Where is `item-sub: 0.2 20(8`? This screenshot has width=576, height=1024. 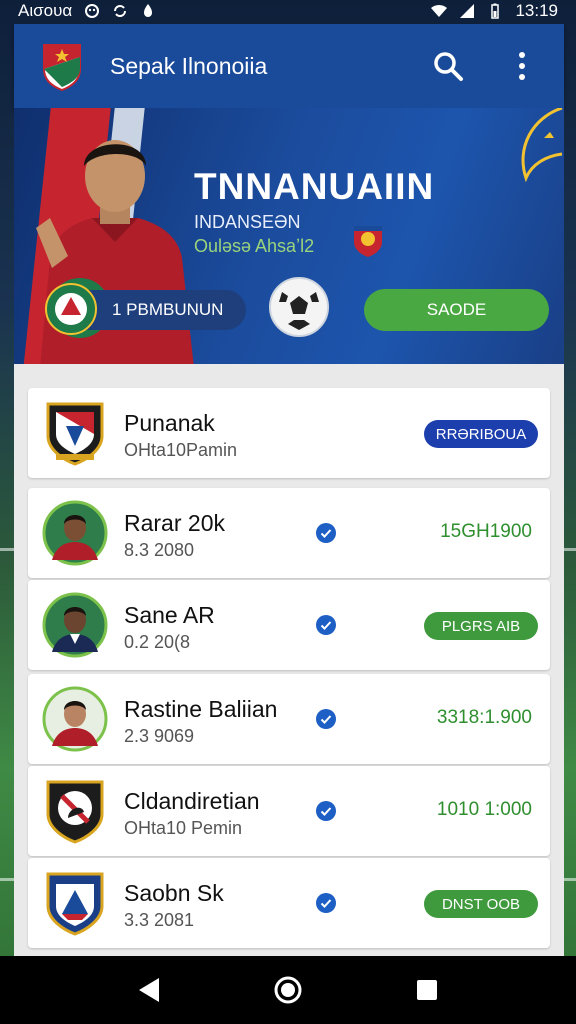
item-sub: 0.2 20(8 is located at coordinates (157, 642).